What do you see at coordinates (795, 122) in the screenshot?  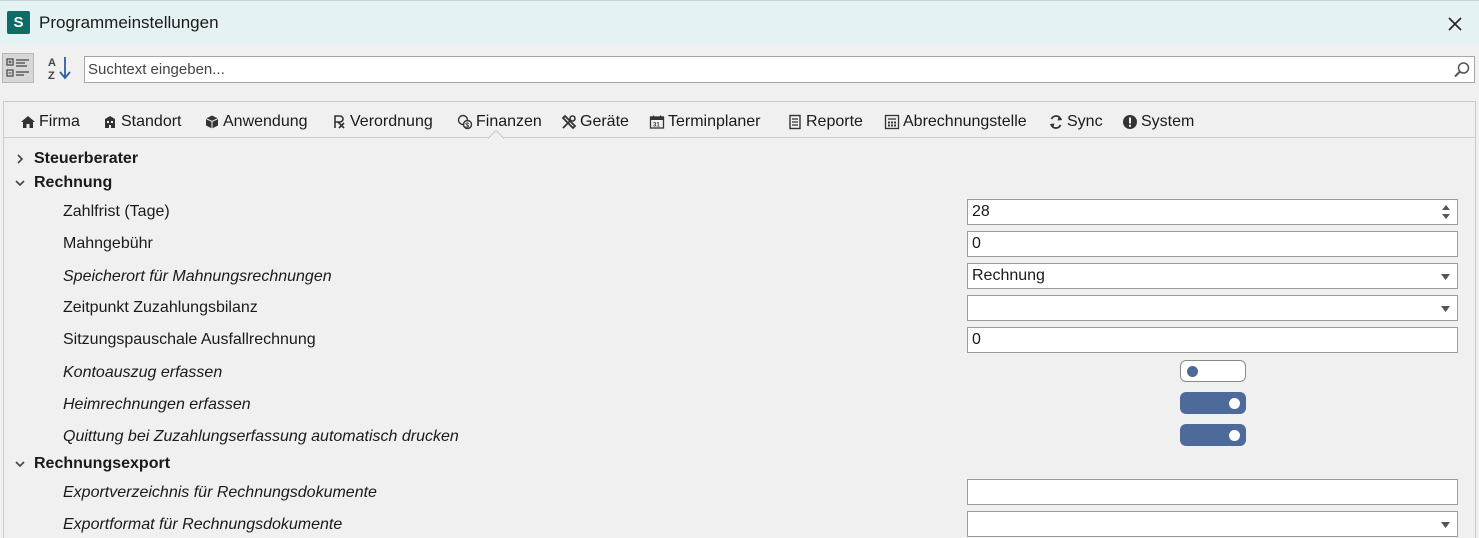 I see `report-icon` at bounding box center [795, 122].